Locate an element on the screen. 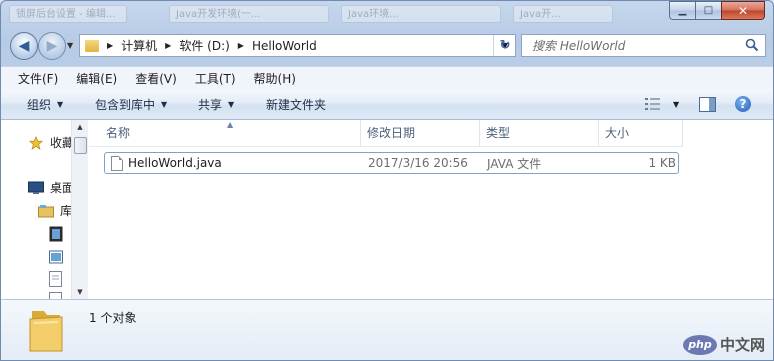 The height and width of the screenshot is (361, 774). site-watermark: php 中文网 is located at coordinates (723, 344).